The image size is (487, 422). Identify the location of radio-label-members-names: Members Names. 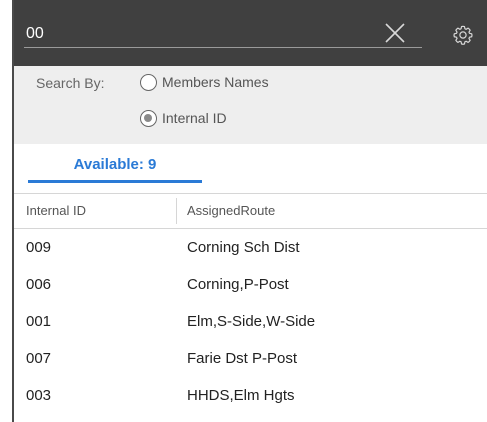
(215, 82).